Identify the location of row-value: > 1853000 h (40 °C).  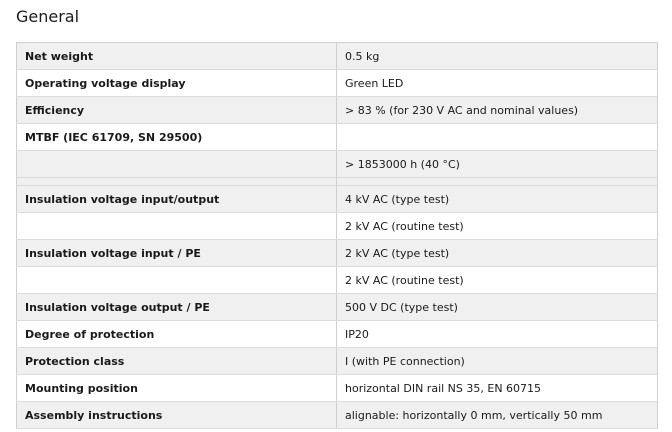
(497, 164).